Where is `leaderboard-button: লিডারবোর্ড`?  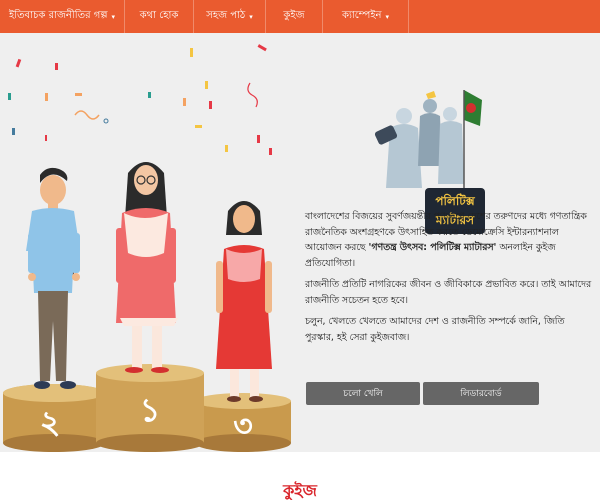
leaderboard-button: লিডারবোর্ড is located at coordinates (481, 393).